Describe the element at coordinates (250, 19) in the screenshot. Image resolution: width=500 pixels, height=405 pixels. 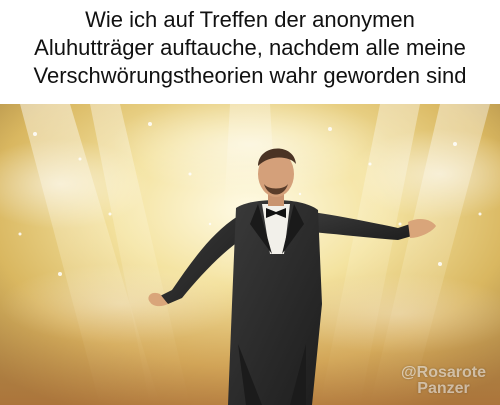
I see `caption-line-1: Wie ich auf Treffen der anonymen` at that location.